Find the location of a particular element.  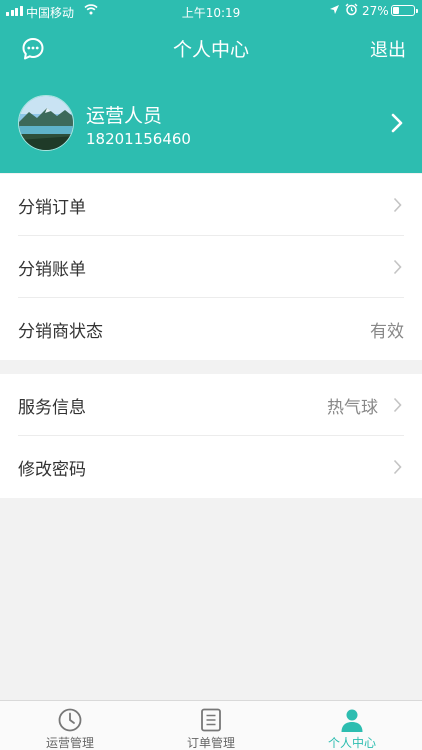

tab-orders: 订单管理 is located at coordinates (211, 725).